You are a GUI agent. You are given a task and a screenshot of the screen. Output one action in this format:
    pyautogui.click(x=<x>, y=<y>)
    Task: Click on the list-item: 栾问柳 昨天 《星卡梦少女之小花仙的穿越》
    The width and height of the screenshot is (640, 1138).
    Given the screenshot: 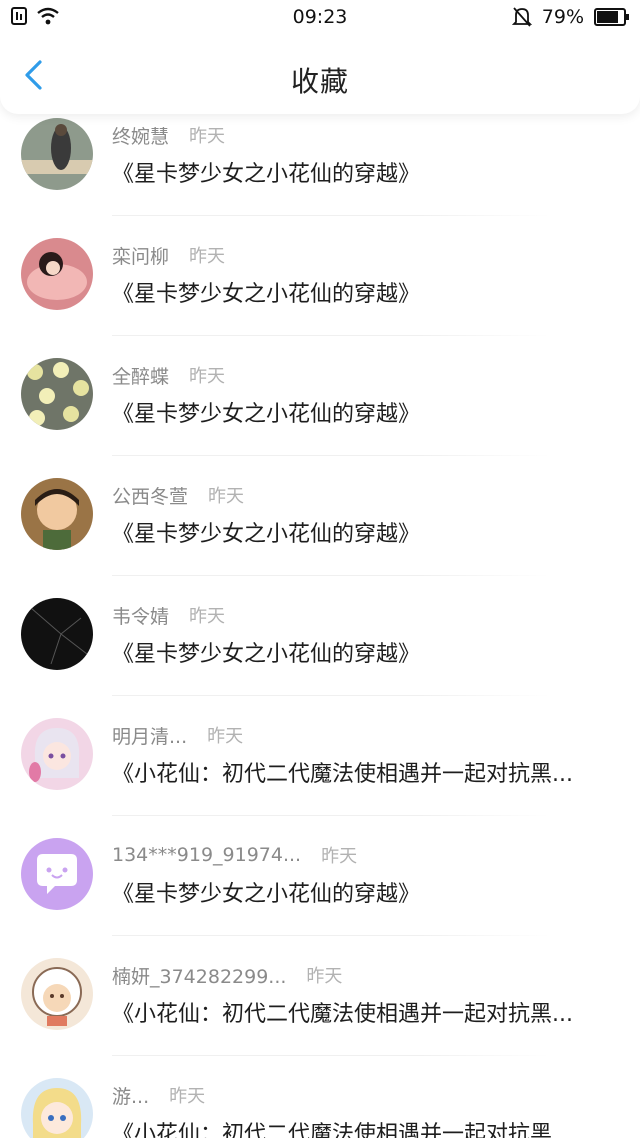 What is the action you would take?
    pyautogui.click(x=320, y=276)
    